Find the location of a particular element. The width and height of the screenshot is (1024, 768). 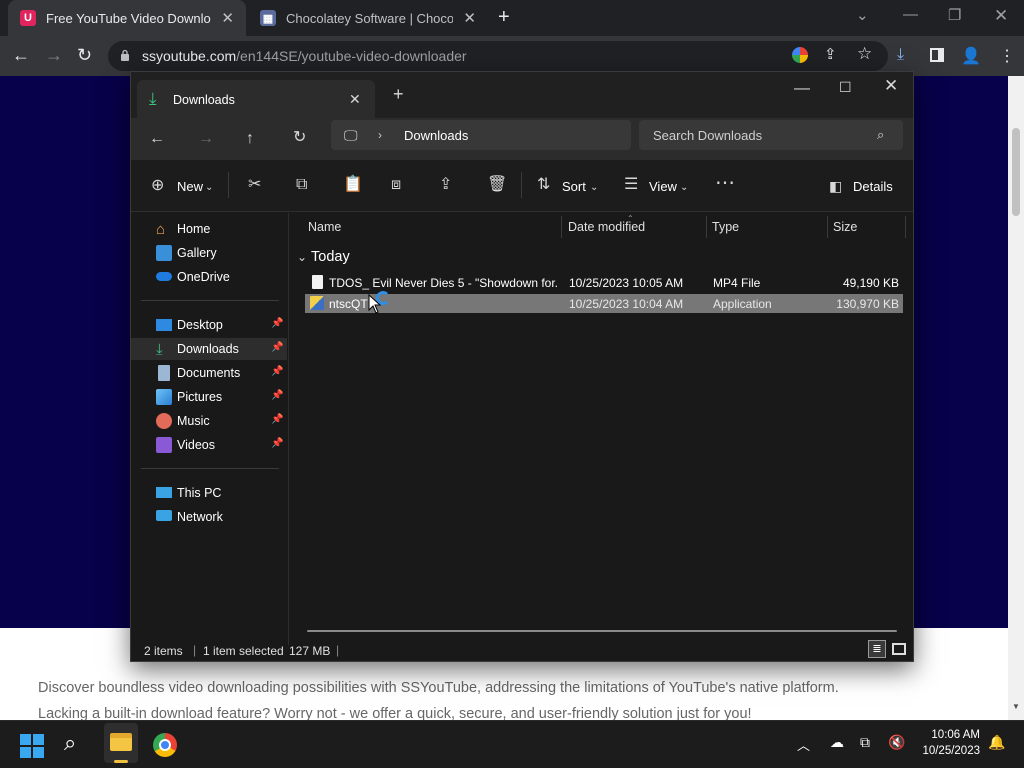

explorer-tab-downloads: ⤓ Downloads ✕ is located at coordinates (256, 99).